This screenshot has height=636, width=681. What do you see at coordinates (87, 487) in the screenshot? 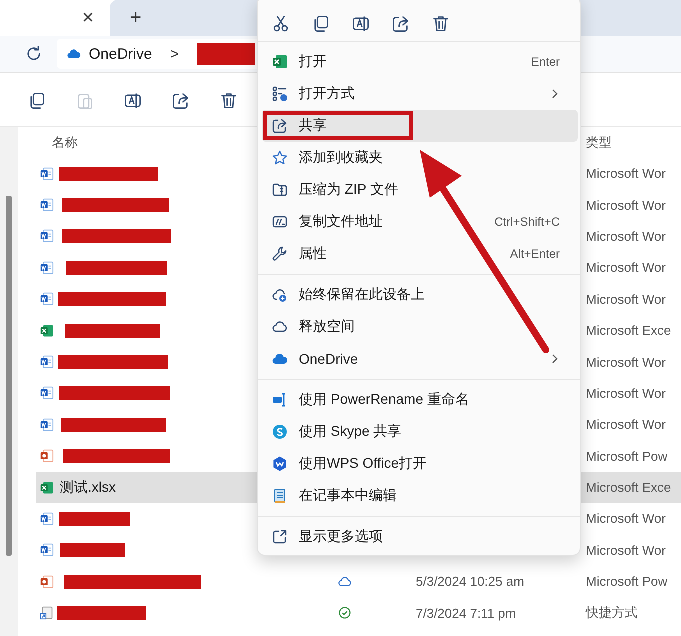
I see `file-name: 测试.xlsx` at bounding box center [87, 487].